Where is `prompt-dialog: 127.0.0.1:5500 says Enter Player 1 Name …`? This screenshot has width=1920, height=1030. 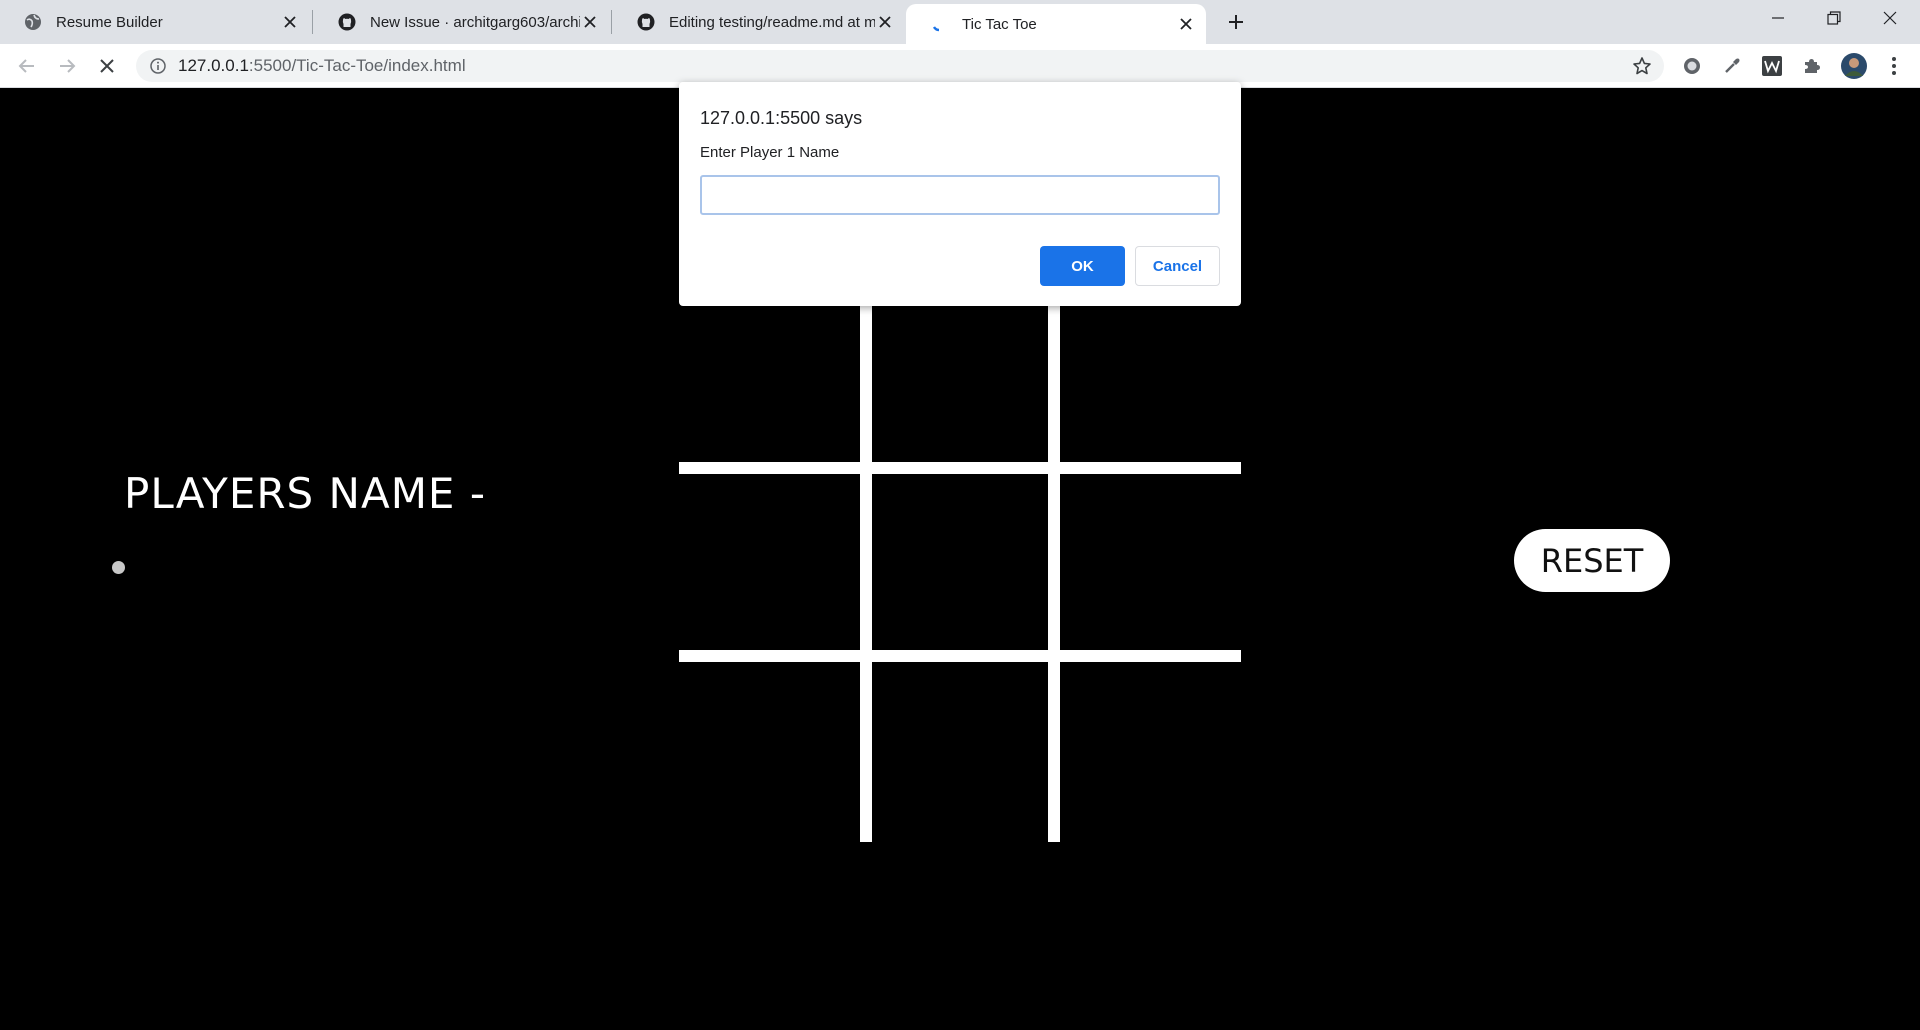
prompt-dialog: 127.0.0.1:5500 says Enter Player 1 Name … is located at coordinates (960, 194).